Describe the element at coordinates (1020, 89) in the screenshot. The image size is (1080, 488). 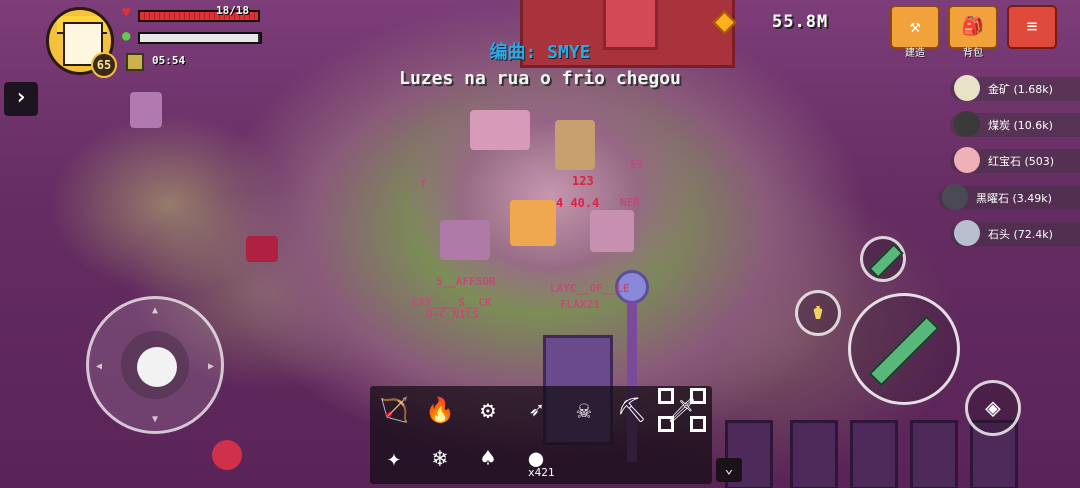
I see `resource-label: 金矿 (1.68k)` at that location.